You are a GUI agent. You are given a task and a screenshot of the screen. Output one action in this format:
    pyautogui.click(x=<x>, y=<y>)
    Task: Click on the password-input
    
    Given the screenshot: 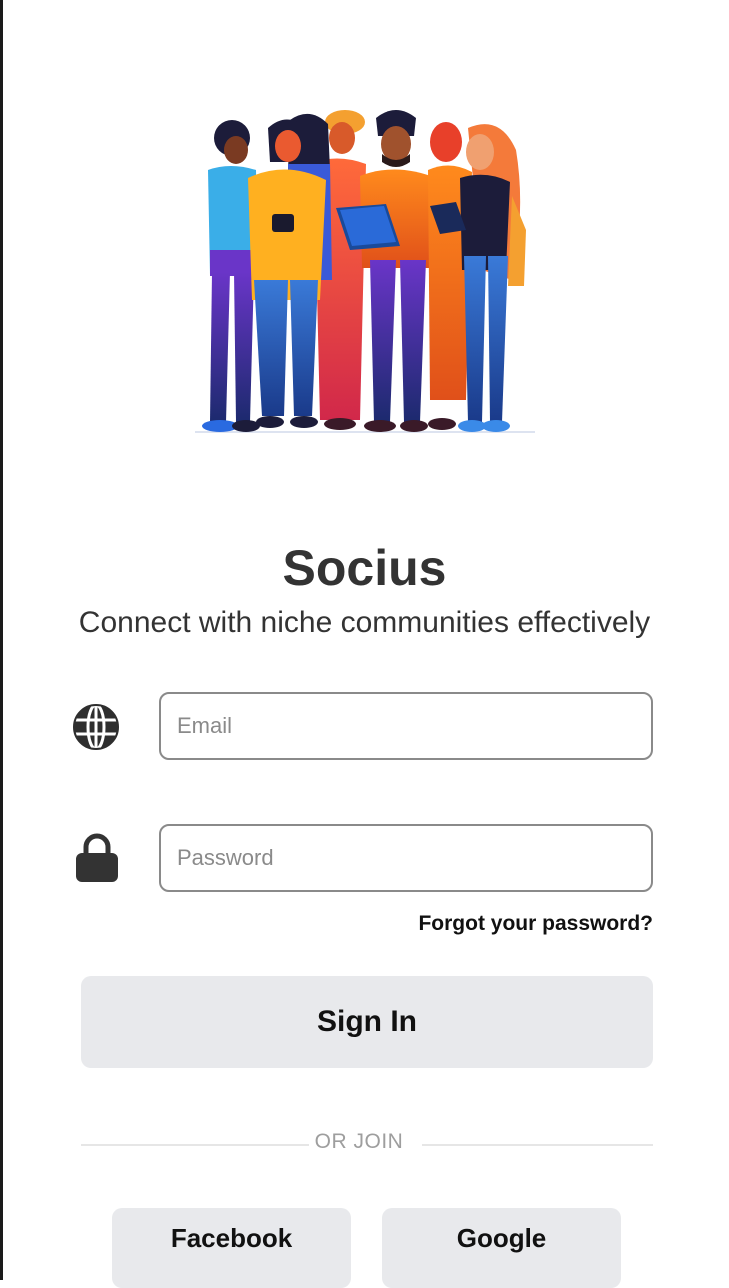 What is the action you would take?
    pyautogui.click(x=406, y=858)
    